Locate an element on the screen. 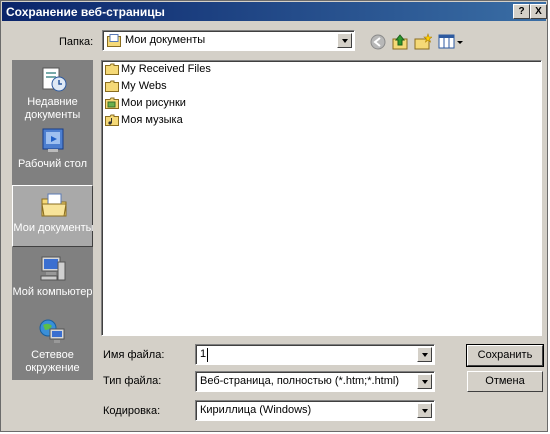 Image resolution: width=550 pixels, height=434 pixels. place-my-documents-label: Мои документы is located at coordinates (53, 228).